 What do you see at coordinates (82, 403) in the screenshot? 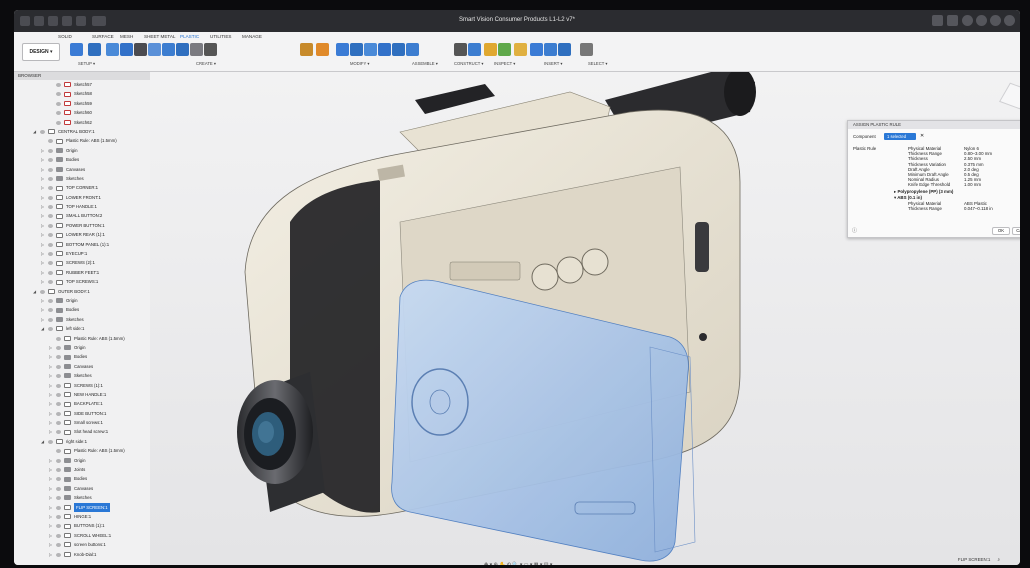
I see `browser-row: ▷ BACKPLATE:1` at bounding box center [82, 403].